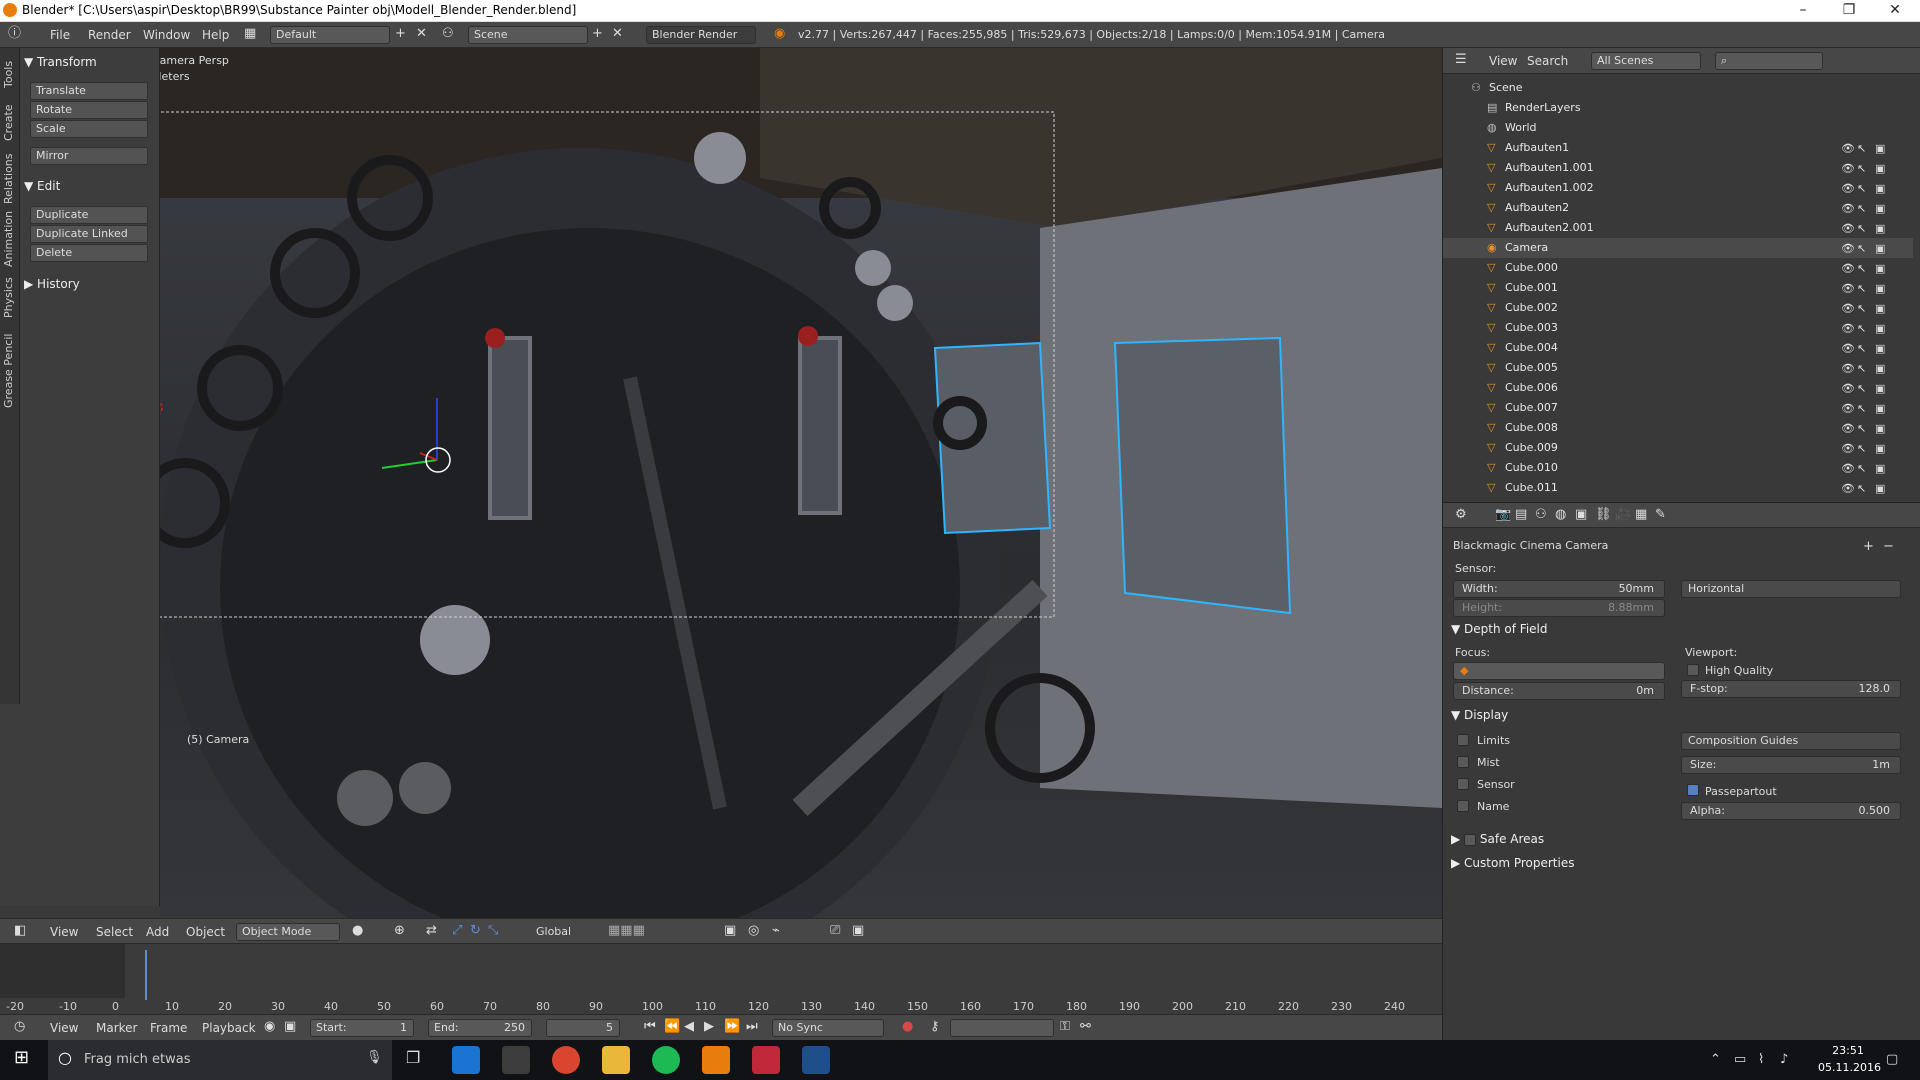 The width and height of the screenshot is (1920, 1080). What do you see at coordinates (1660, 515) in the screenshot?
I see `physics-tab-icon: ✎` at bounding box center [1660, 515].